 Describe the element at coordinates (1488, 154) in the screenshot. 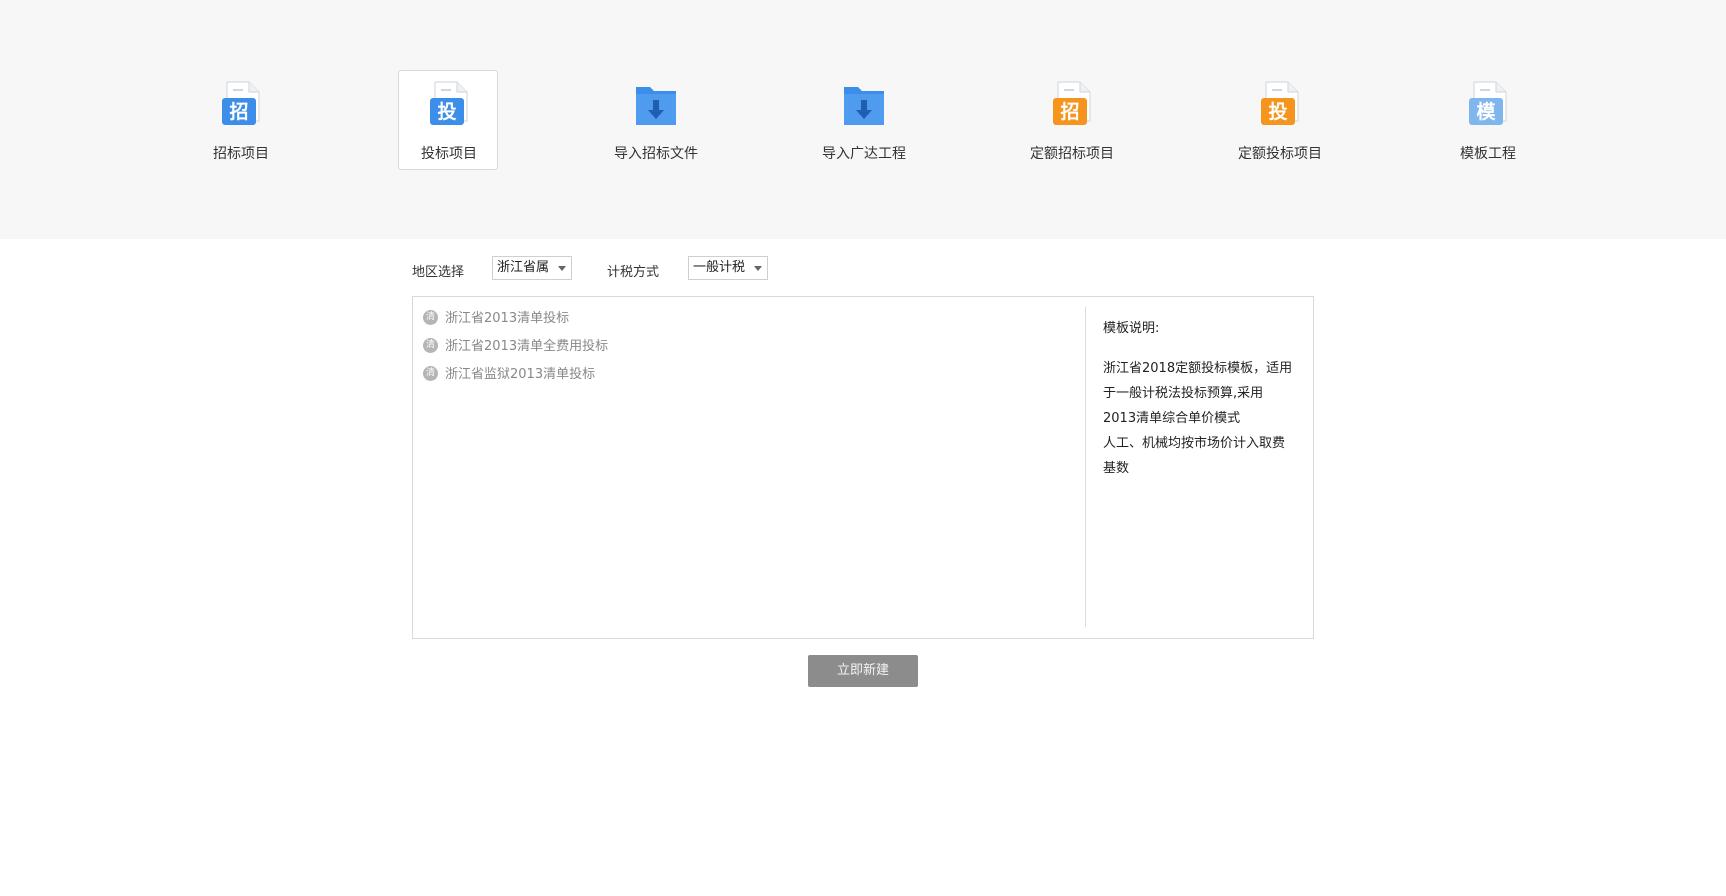

I see `tile-label: 模板工程` at that location.